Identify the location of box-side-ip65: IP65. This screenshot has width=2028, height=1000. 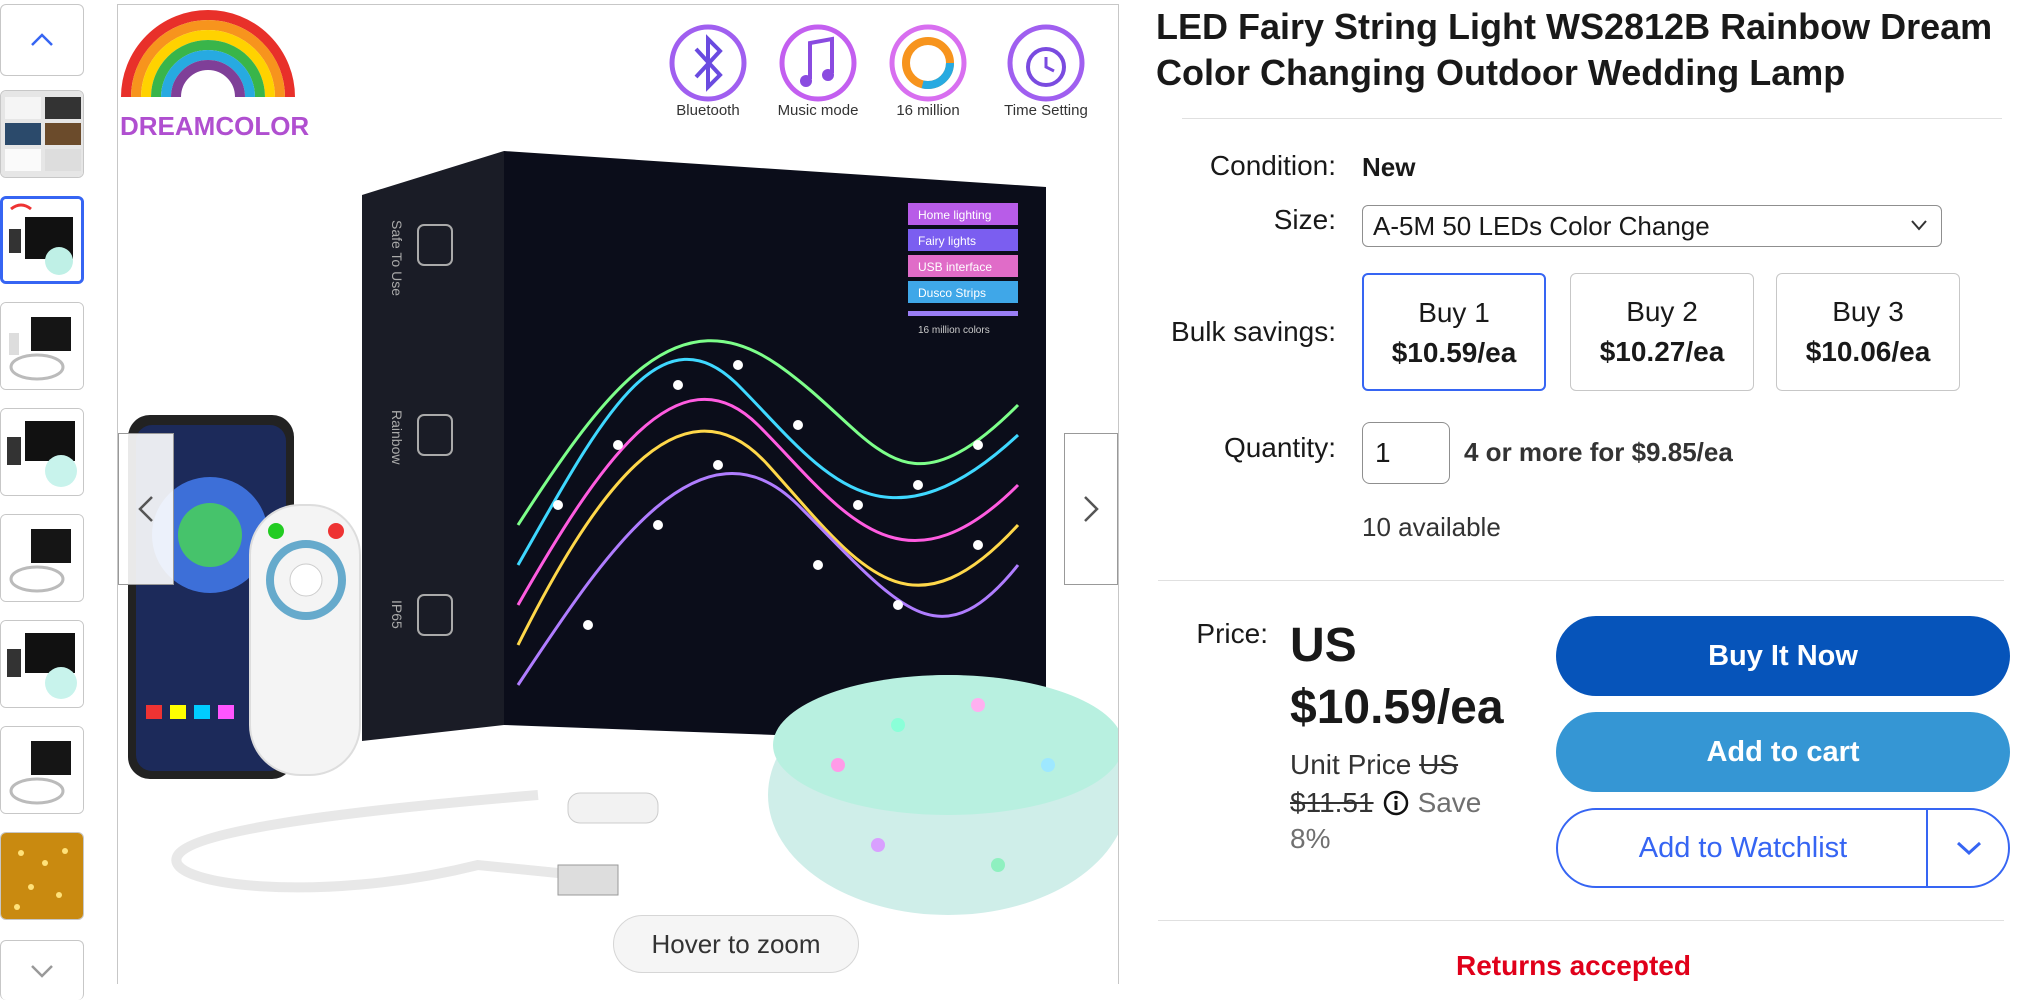
(397, 614).